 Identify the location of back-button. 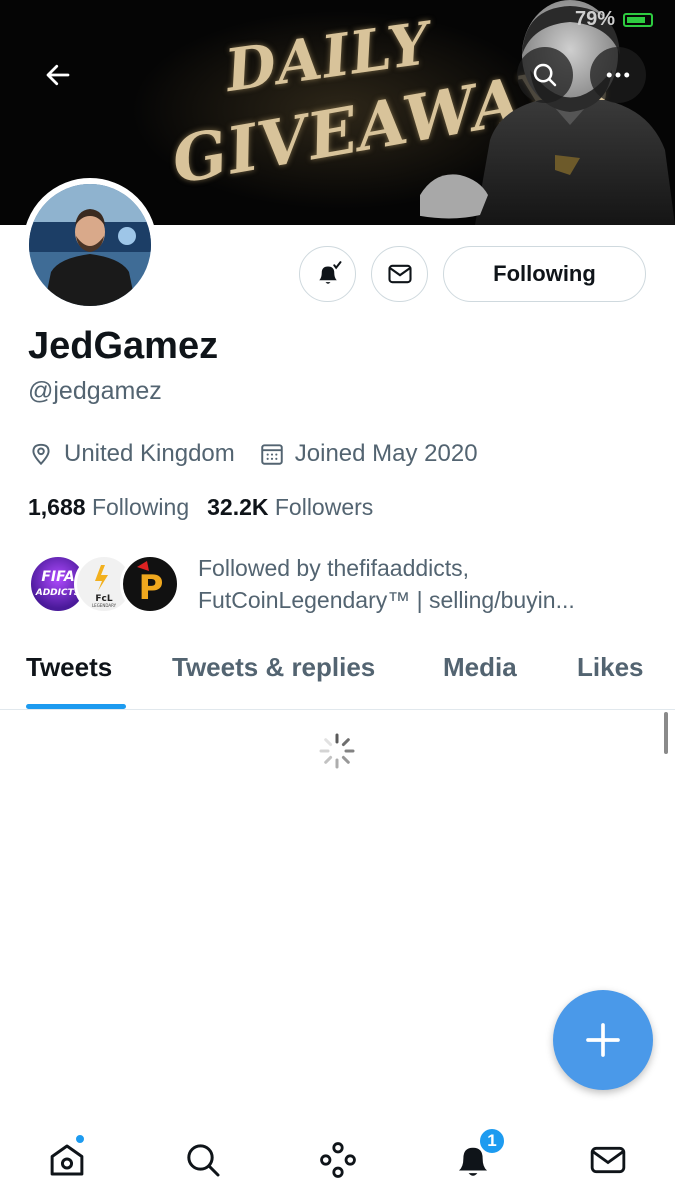
(58, 75).